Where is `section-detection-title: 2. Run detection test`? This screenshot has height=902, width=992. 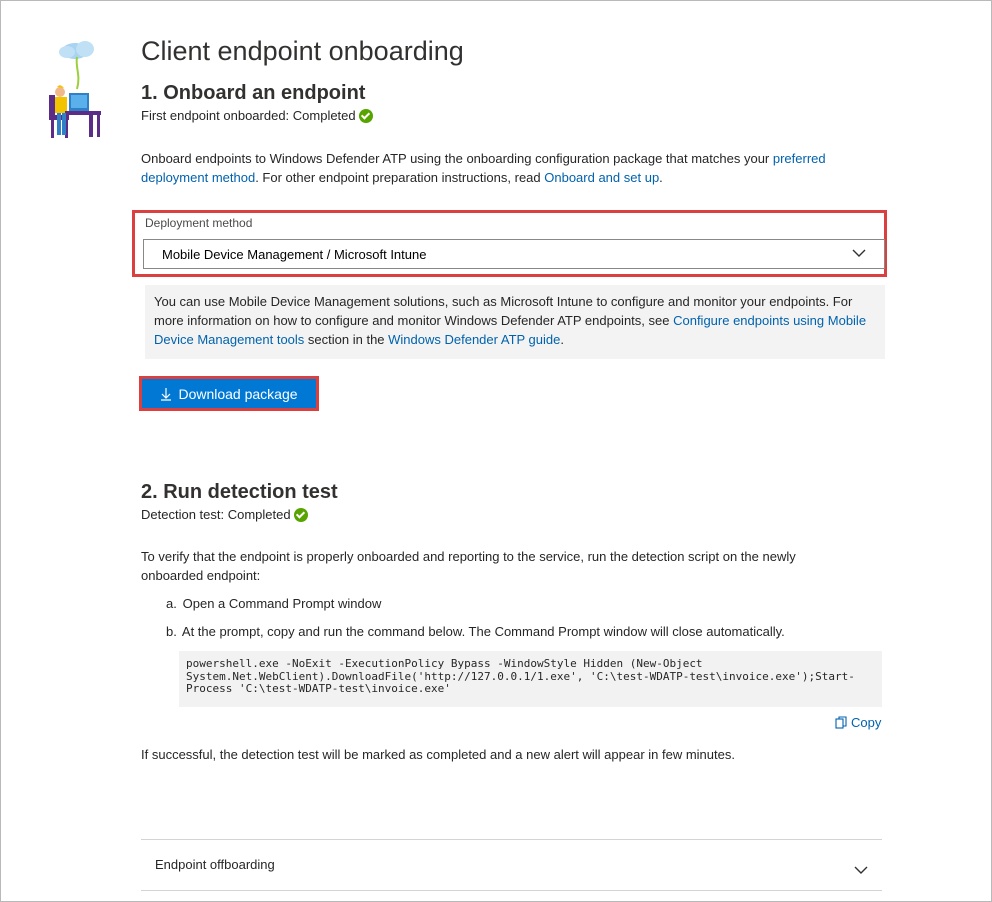 section-detection-title: 2. Run detection test is located at coordinates (239, 492).